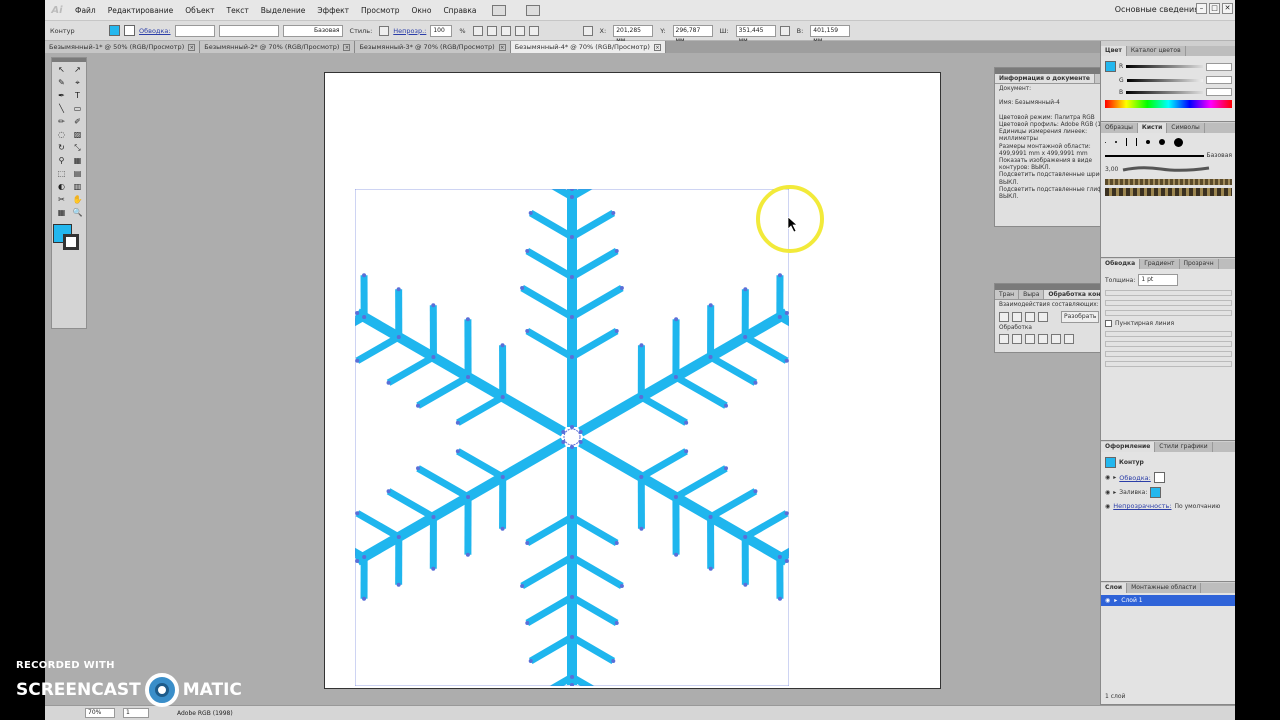 The width and height of the screenshot is (1280, 720). I want to click on green-slider, so click(1164, 80).